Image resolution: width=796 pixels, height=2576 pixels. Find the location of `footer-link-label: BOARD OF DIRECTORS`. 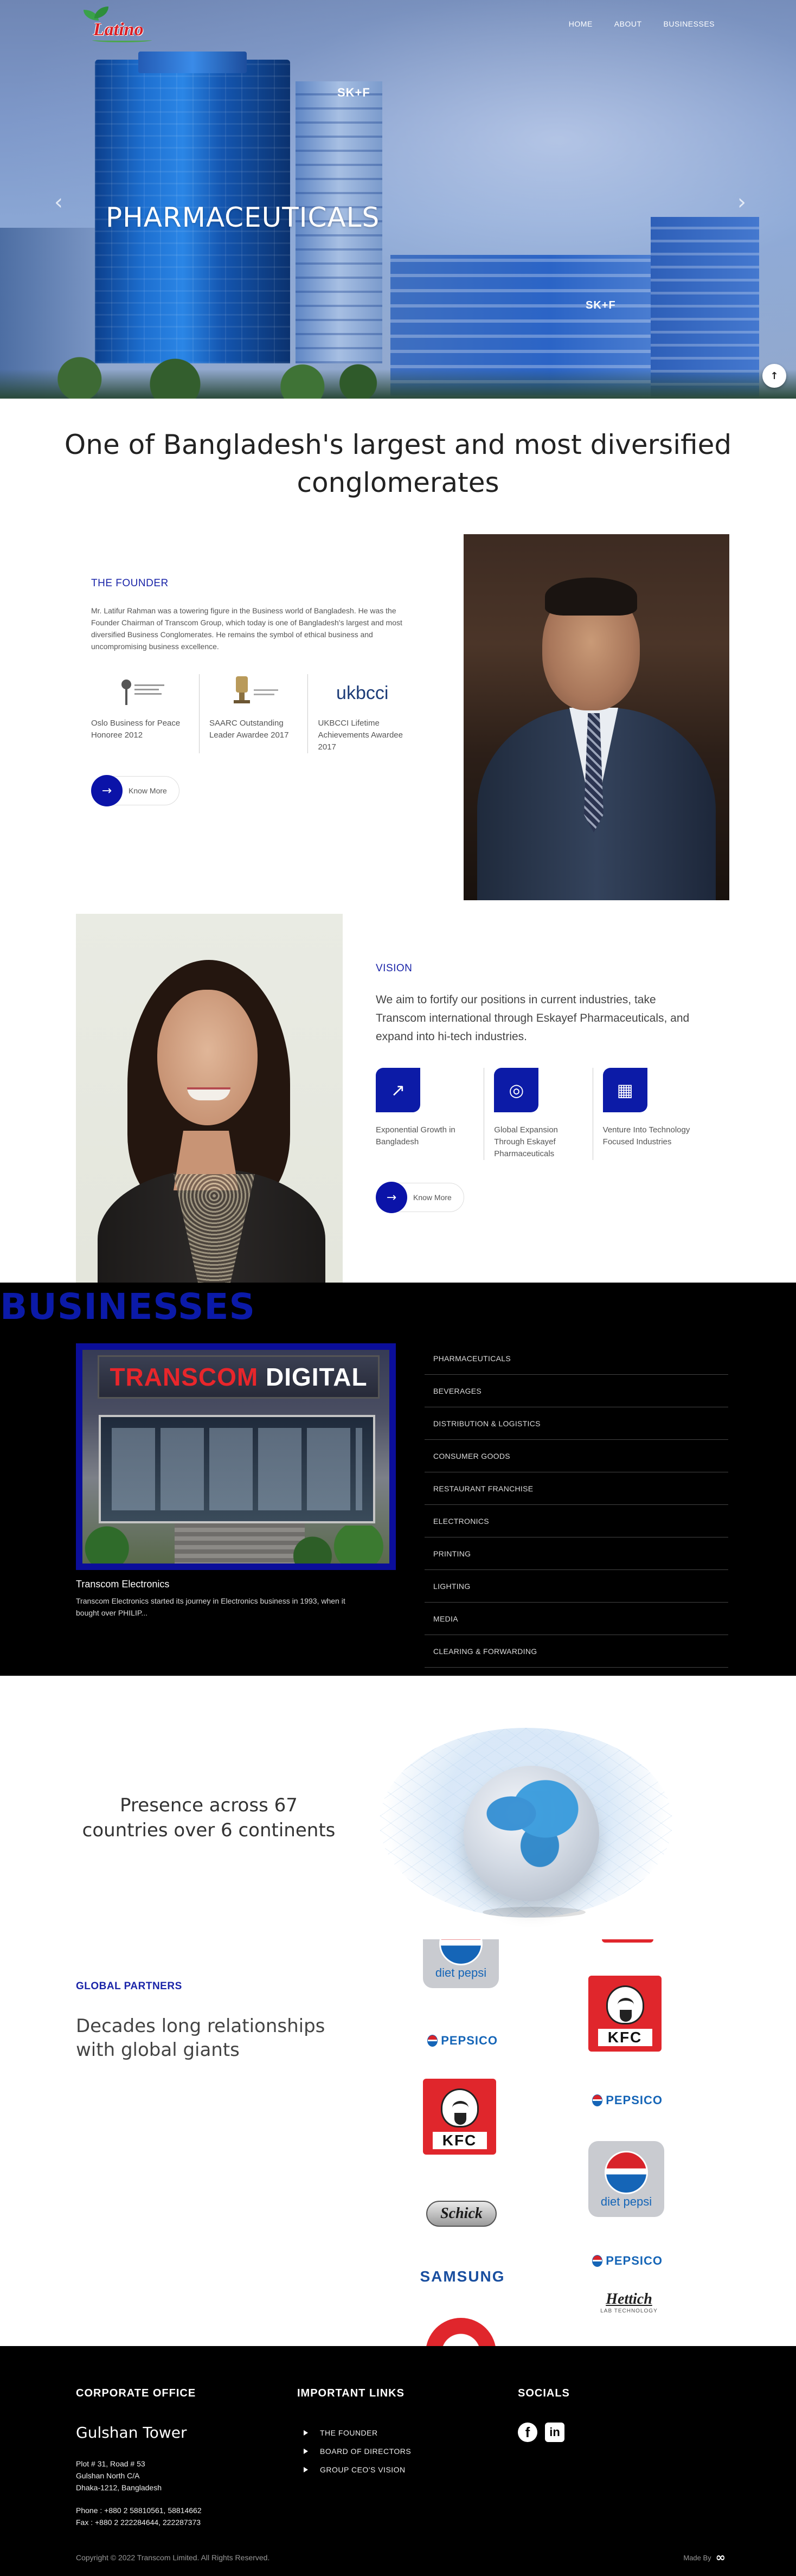

footer-link-label: BOARD OF DIRECTORS is located at coordinates (366, 2451).